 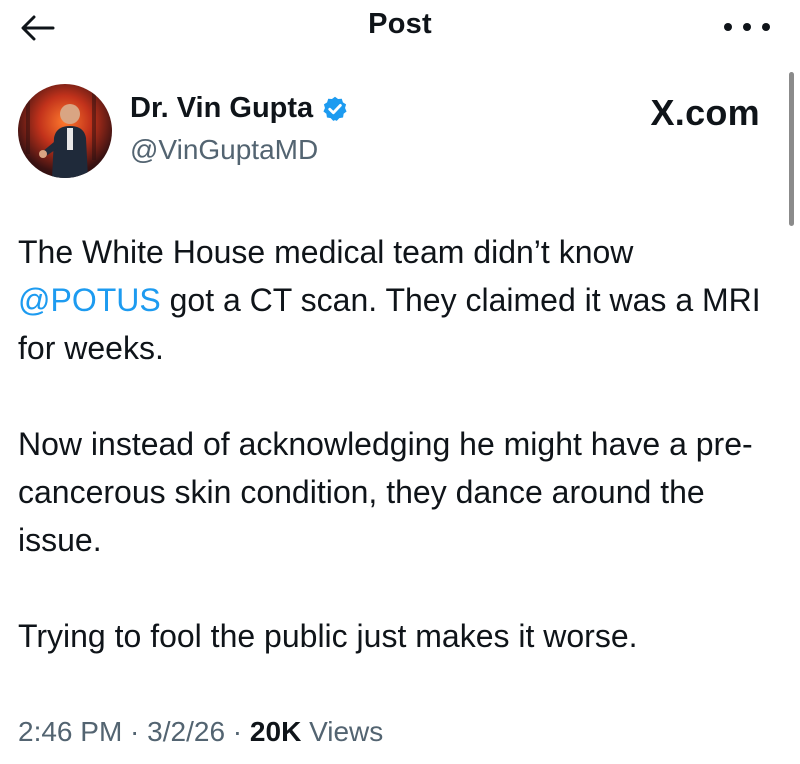 I want to click on post-text: The White House medical team didn’t know, so click(x=326, y=252).